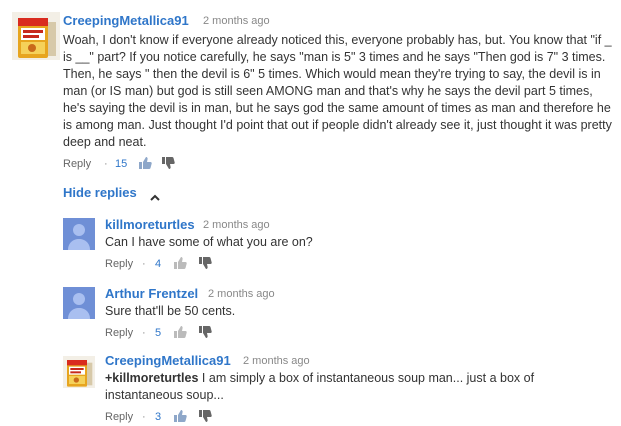  I want to click on reply-text: Sure that'll be 50 cents., so click(170, 311).